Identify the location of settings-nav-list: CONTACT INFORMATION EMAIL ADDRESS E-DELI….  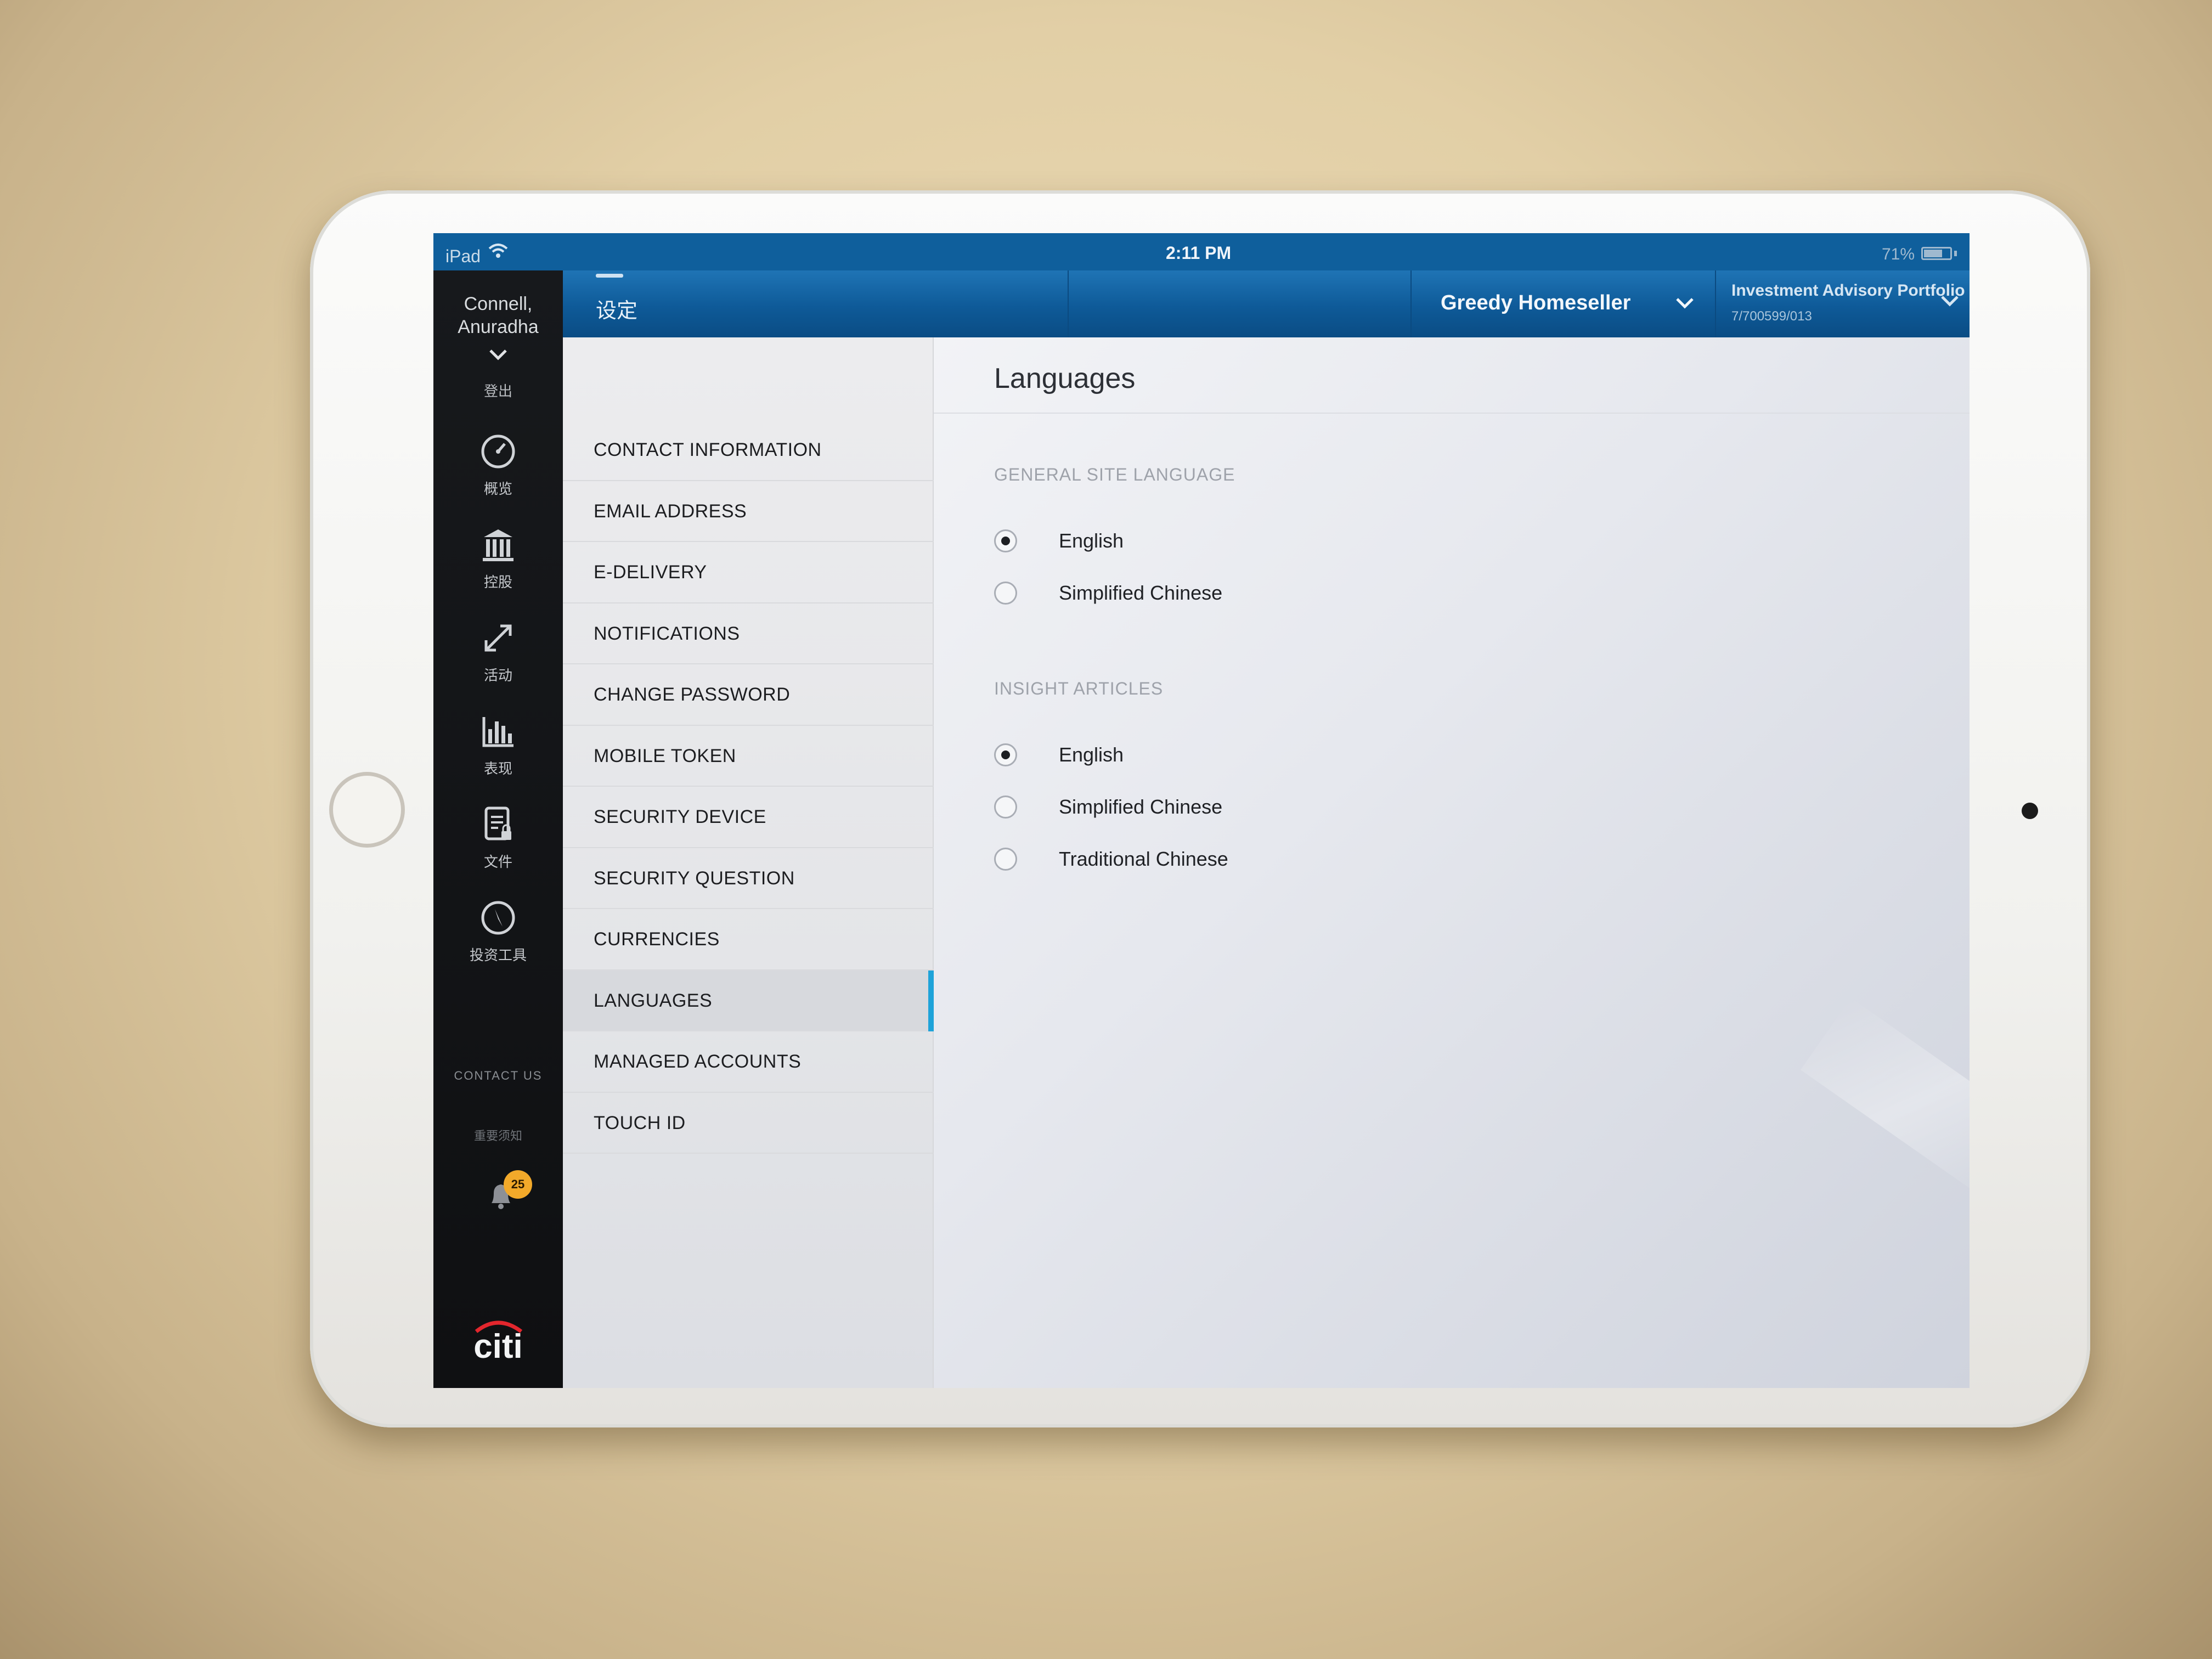
(749, 787).